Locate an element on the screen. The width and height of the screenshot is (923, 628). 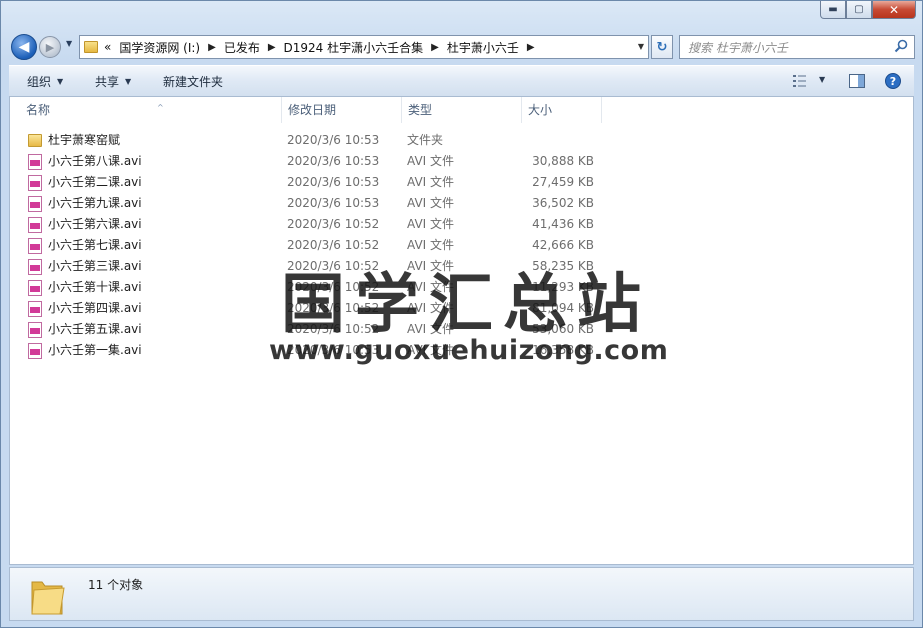
file-size: 16,358 KB is located at coordinates (563, 350).